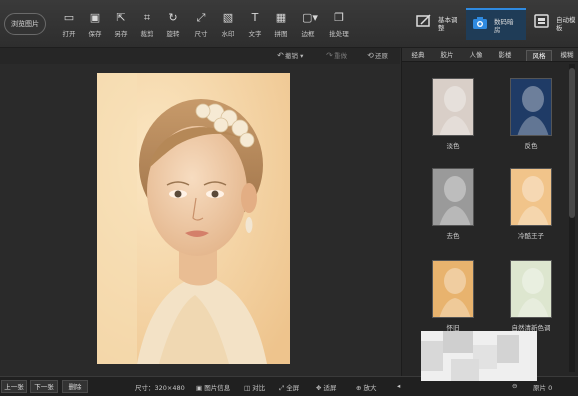 This screenshot has width=578, height=396. What do you see at coordinates (539, 55) in the screenshot?
I see `tab-style: 风格` at bounding box center [539, 55].